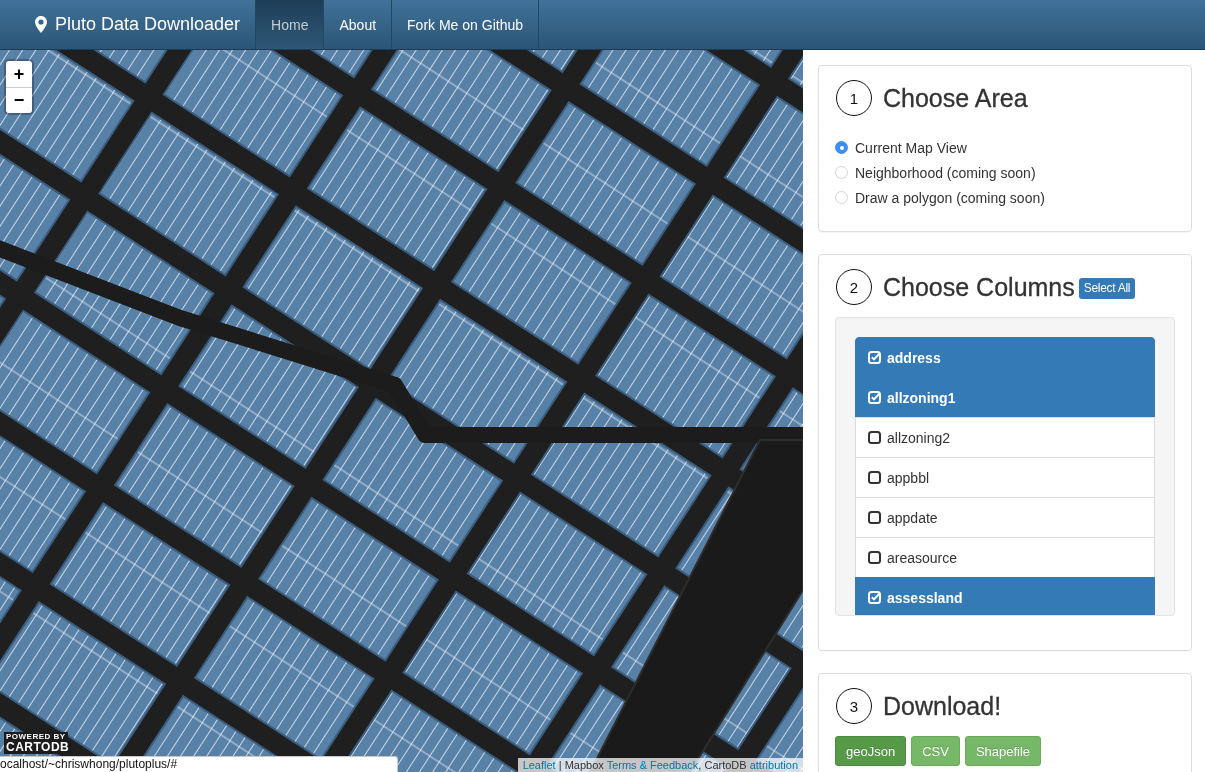 The height and width of the screenshot is (772, 1205). Describe the element at coordinates (921, 397) in the screenshot. I see `column-name: allzoning1` at that location.